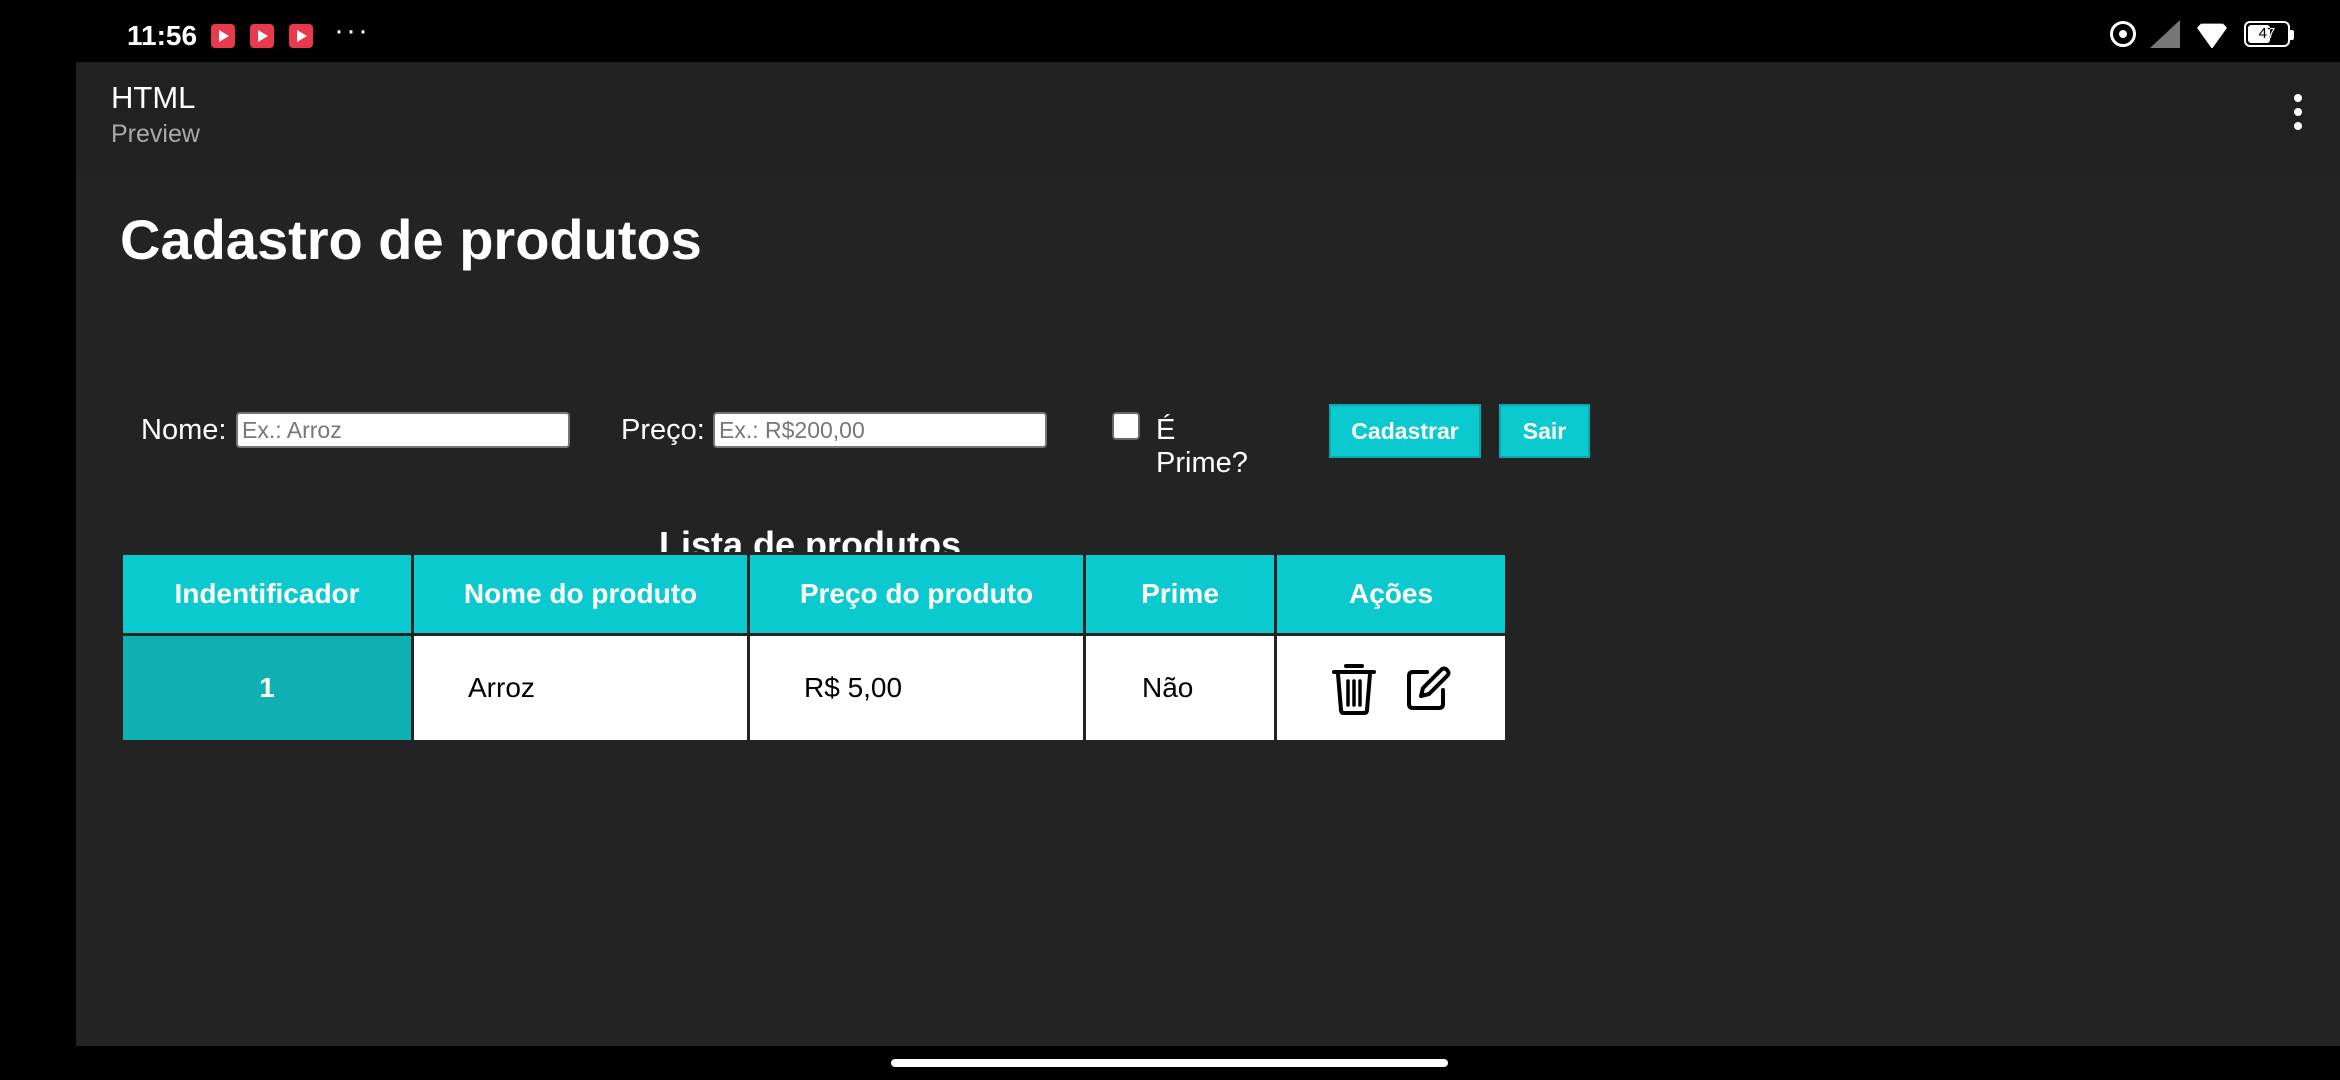 The height and width of the screenshot is (1080, 2340). Describe the element at coordinates (267, 688) in the screenshot. I see `cell-id: 1` at that location.